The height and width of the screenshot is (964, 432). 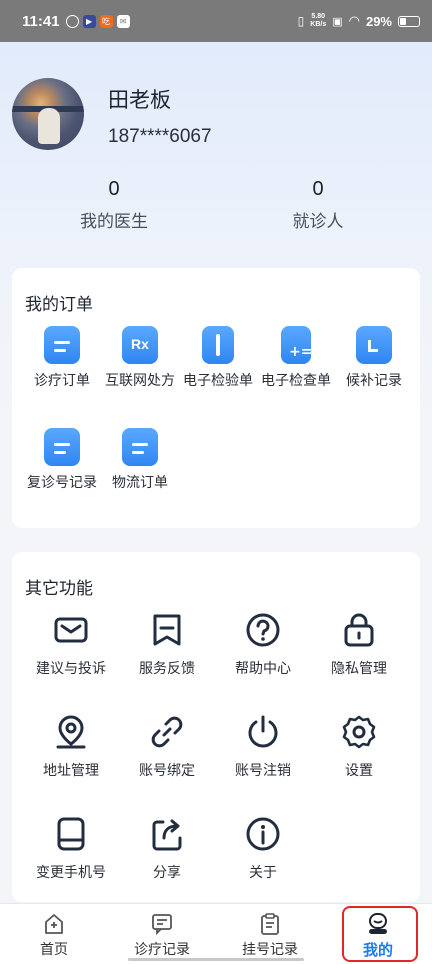 I want to click on avatar, so click(x=48, y=114).